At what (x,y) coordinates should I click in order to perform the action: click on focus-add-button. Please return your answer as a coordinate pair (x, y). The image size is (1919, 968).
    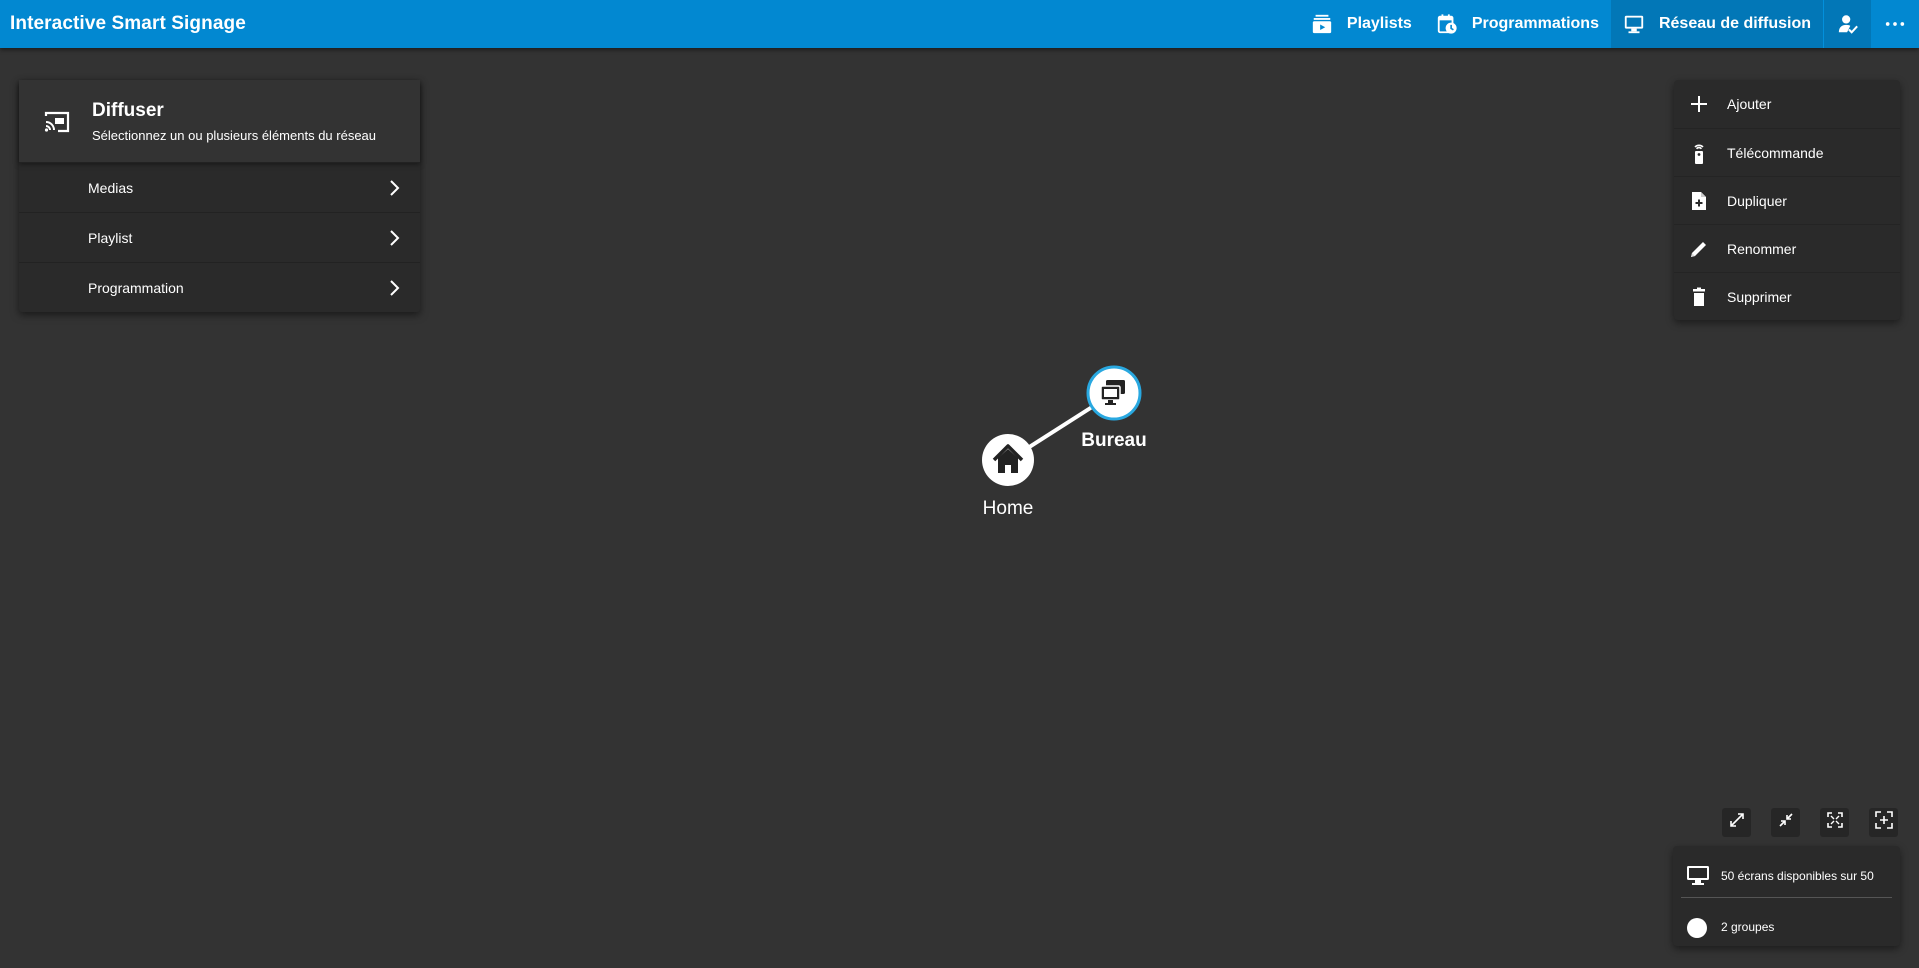
    Looking at the image, I should click on (1883, 822).